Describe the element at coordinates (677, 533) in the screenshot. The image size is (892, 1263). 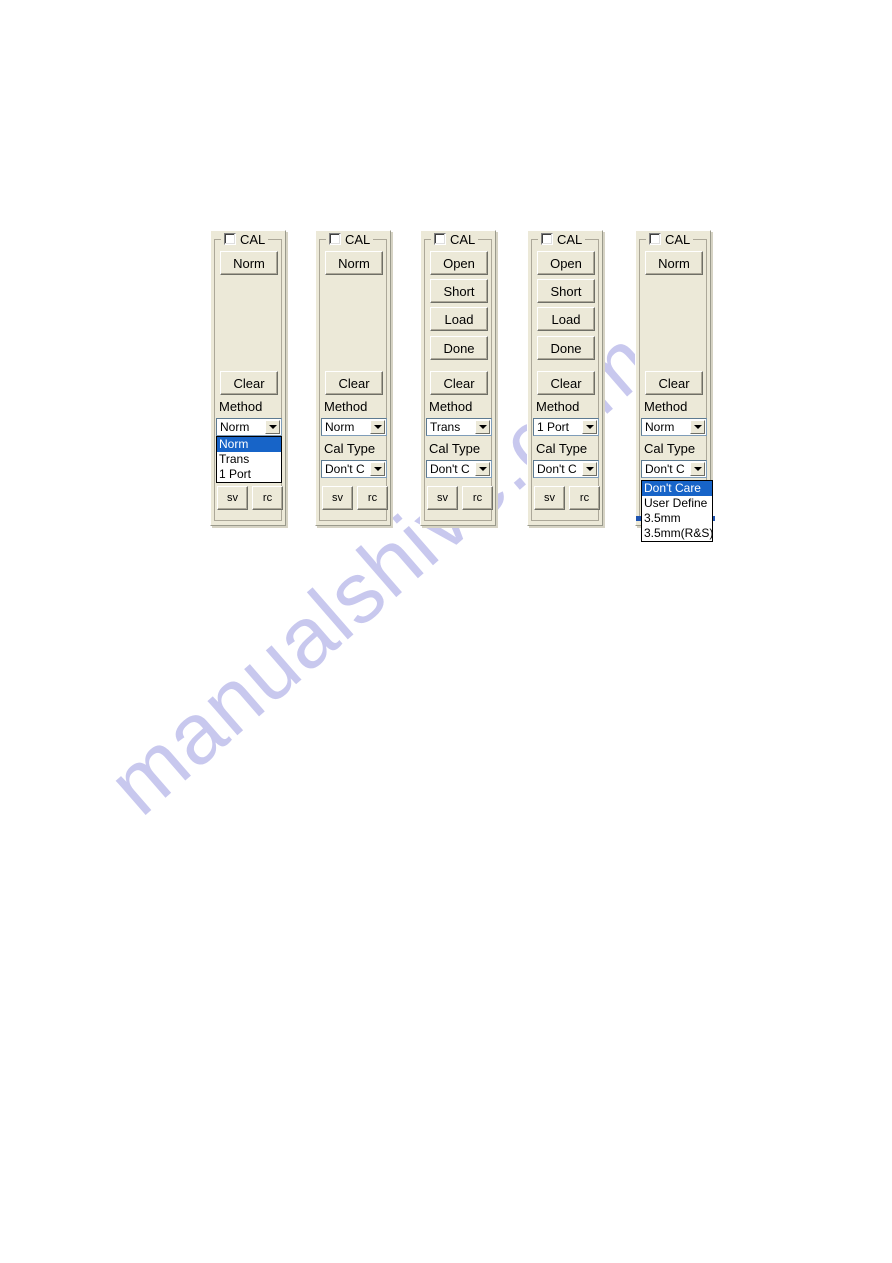
I see `cal-type-option-3-5mm-rs: 3.5mm(R&S)` at that location.